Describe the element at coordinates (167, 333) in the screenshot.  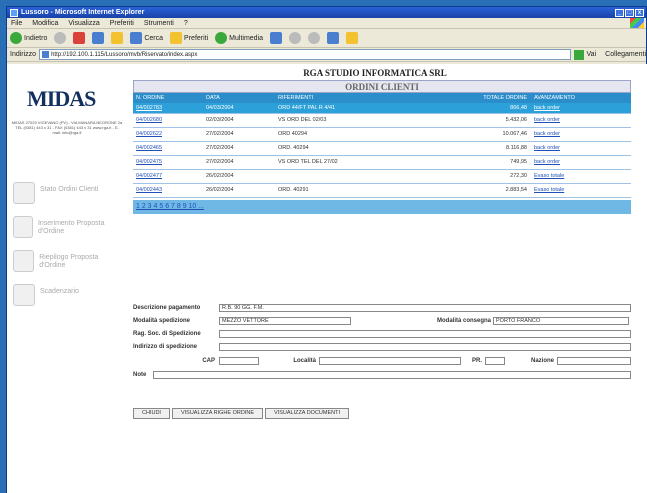
I see `ragsoc-label: Rag. Soc. di Spedizione` at that location.